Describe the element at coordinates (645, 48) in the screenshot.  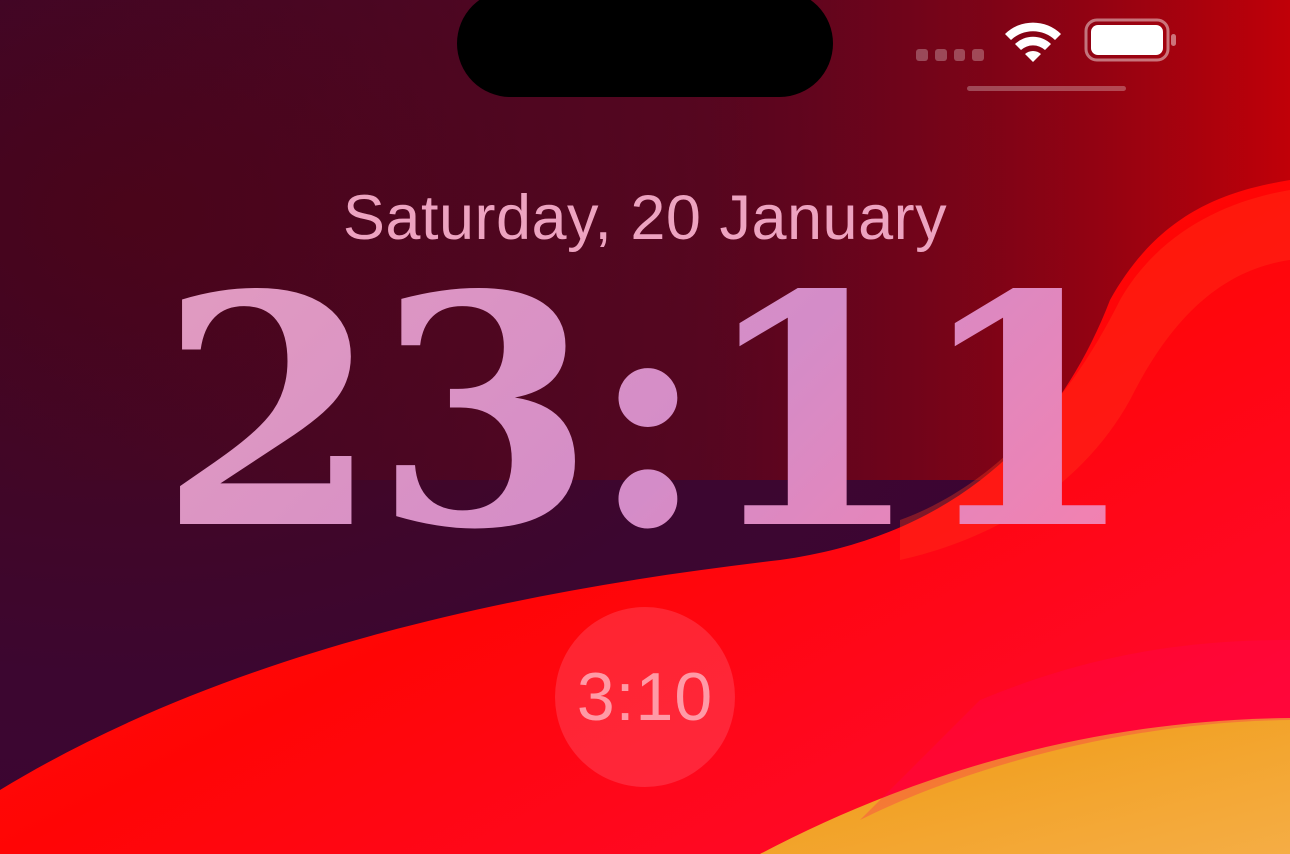
I see `dynamic-island` at that location.